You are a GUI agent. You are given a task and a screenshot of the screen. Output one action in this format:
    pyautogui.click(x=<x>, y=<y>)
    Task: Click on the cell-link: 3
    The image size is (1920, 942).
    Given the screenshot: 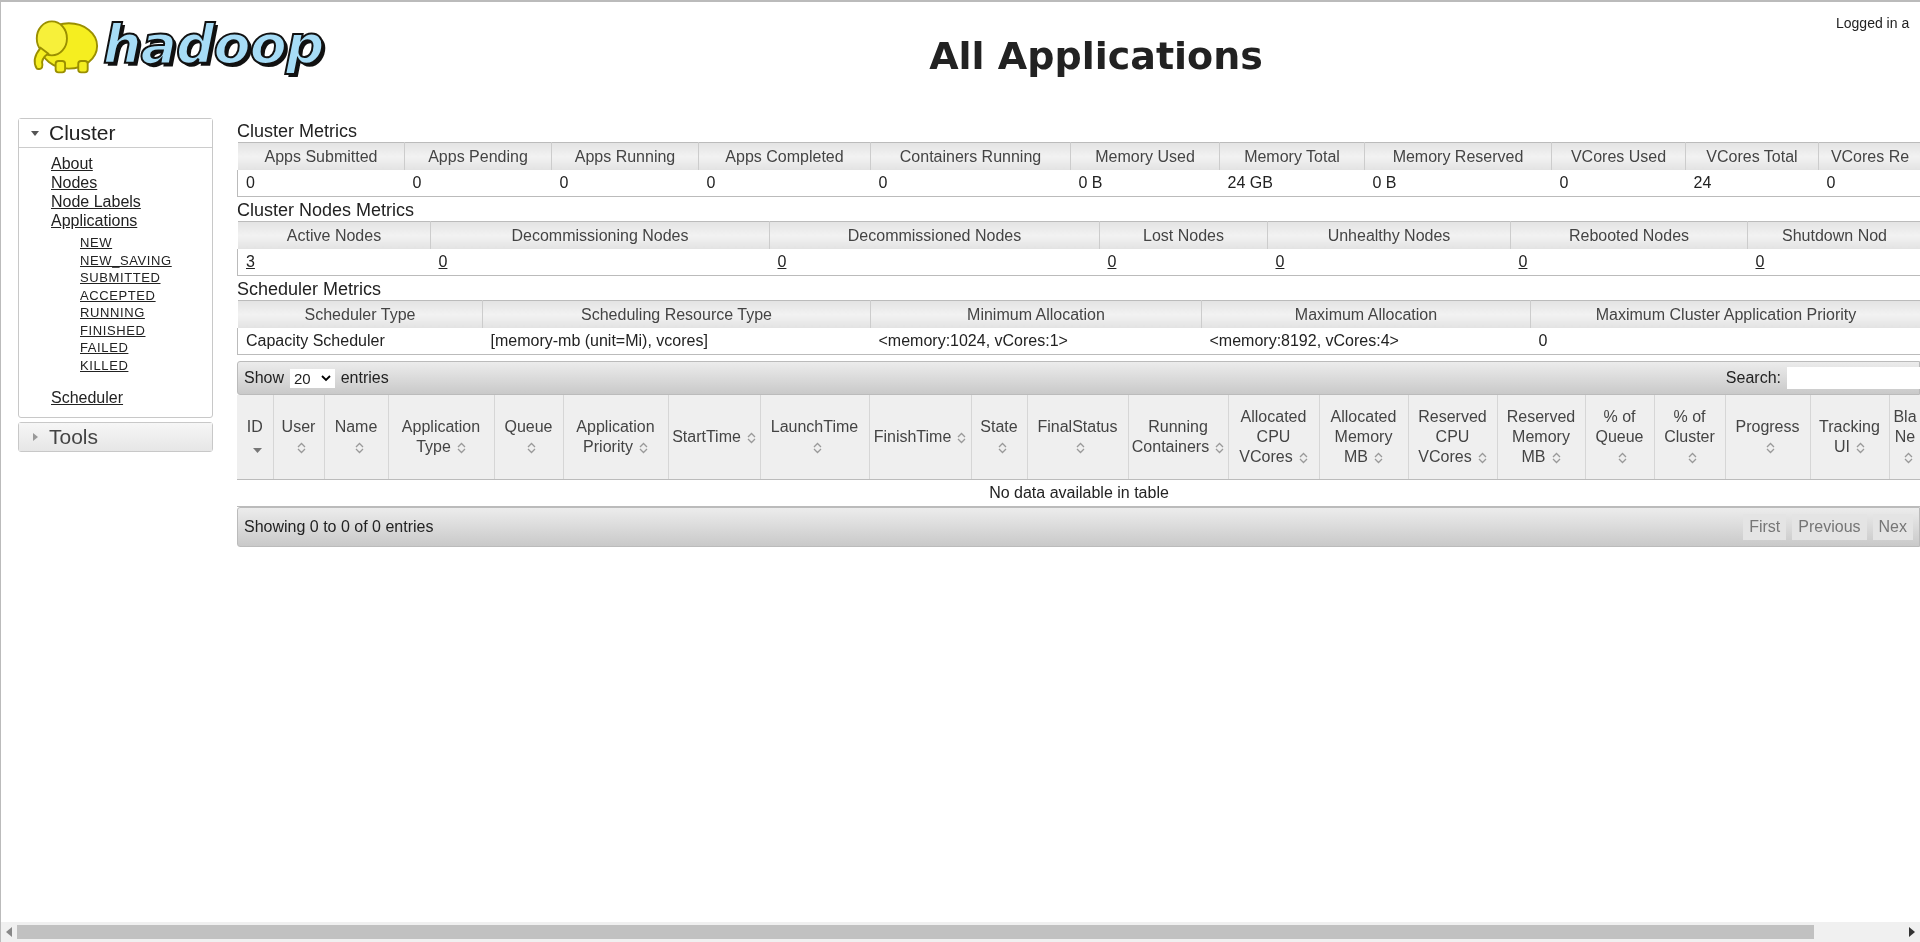 What is the action you would take?
    pyautogui.click(x=250, y=261)
    